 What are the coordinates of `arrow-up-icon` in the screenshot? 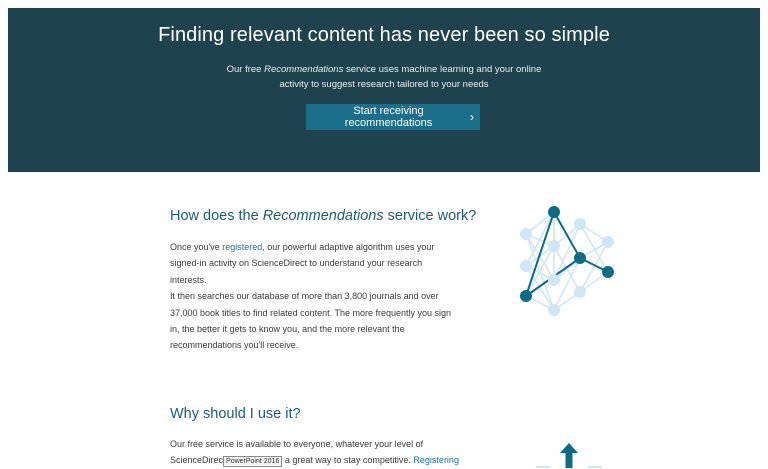 It's located at (569, 455).